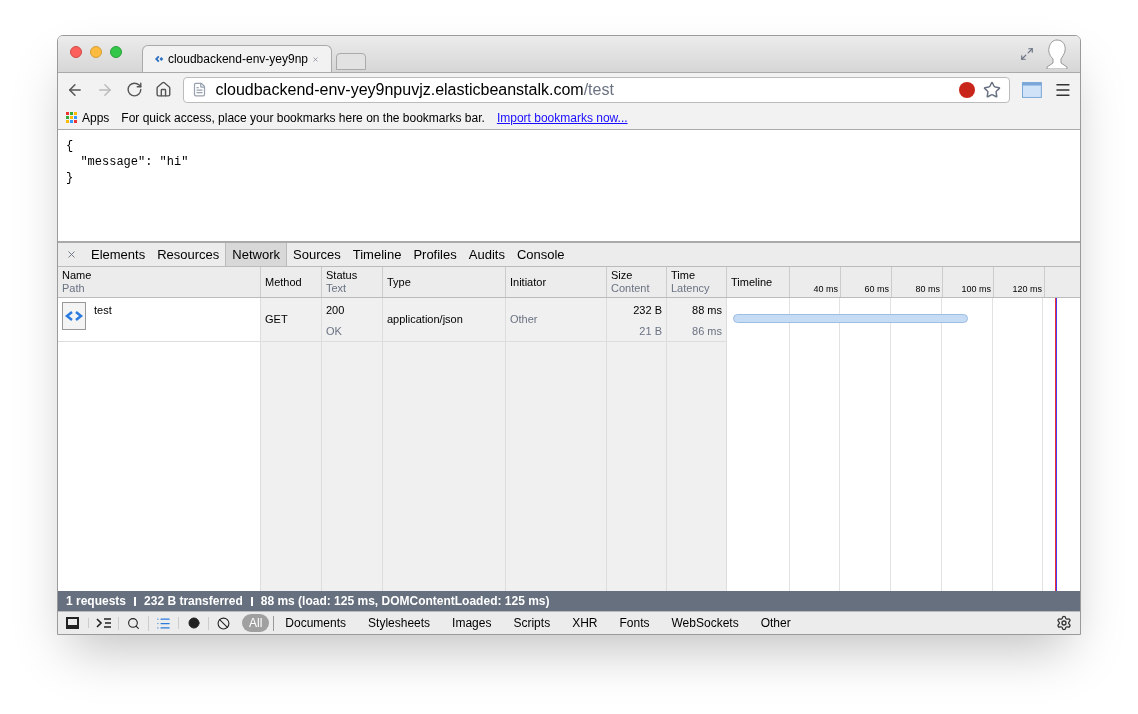 The height and width of the screenshot is (714, 1138). What do you see at coordinates (193, 623) in the screenshot?
I see `record-icon` at bounding box center [193, 623].